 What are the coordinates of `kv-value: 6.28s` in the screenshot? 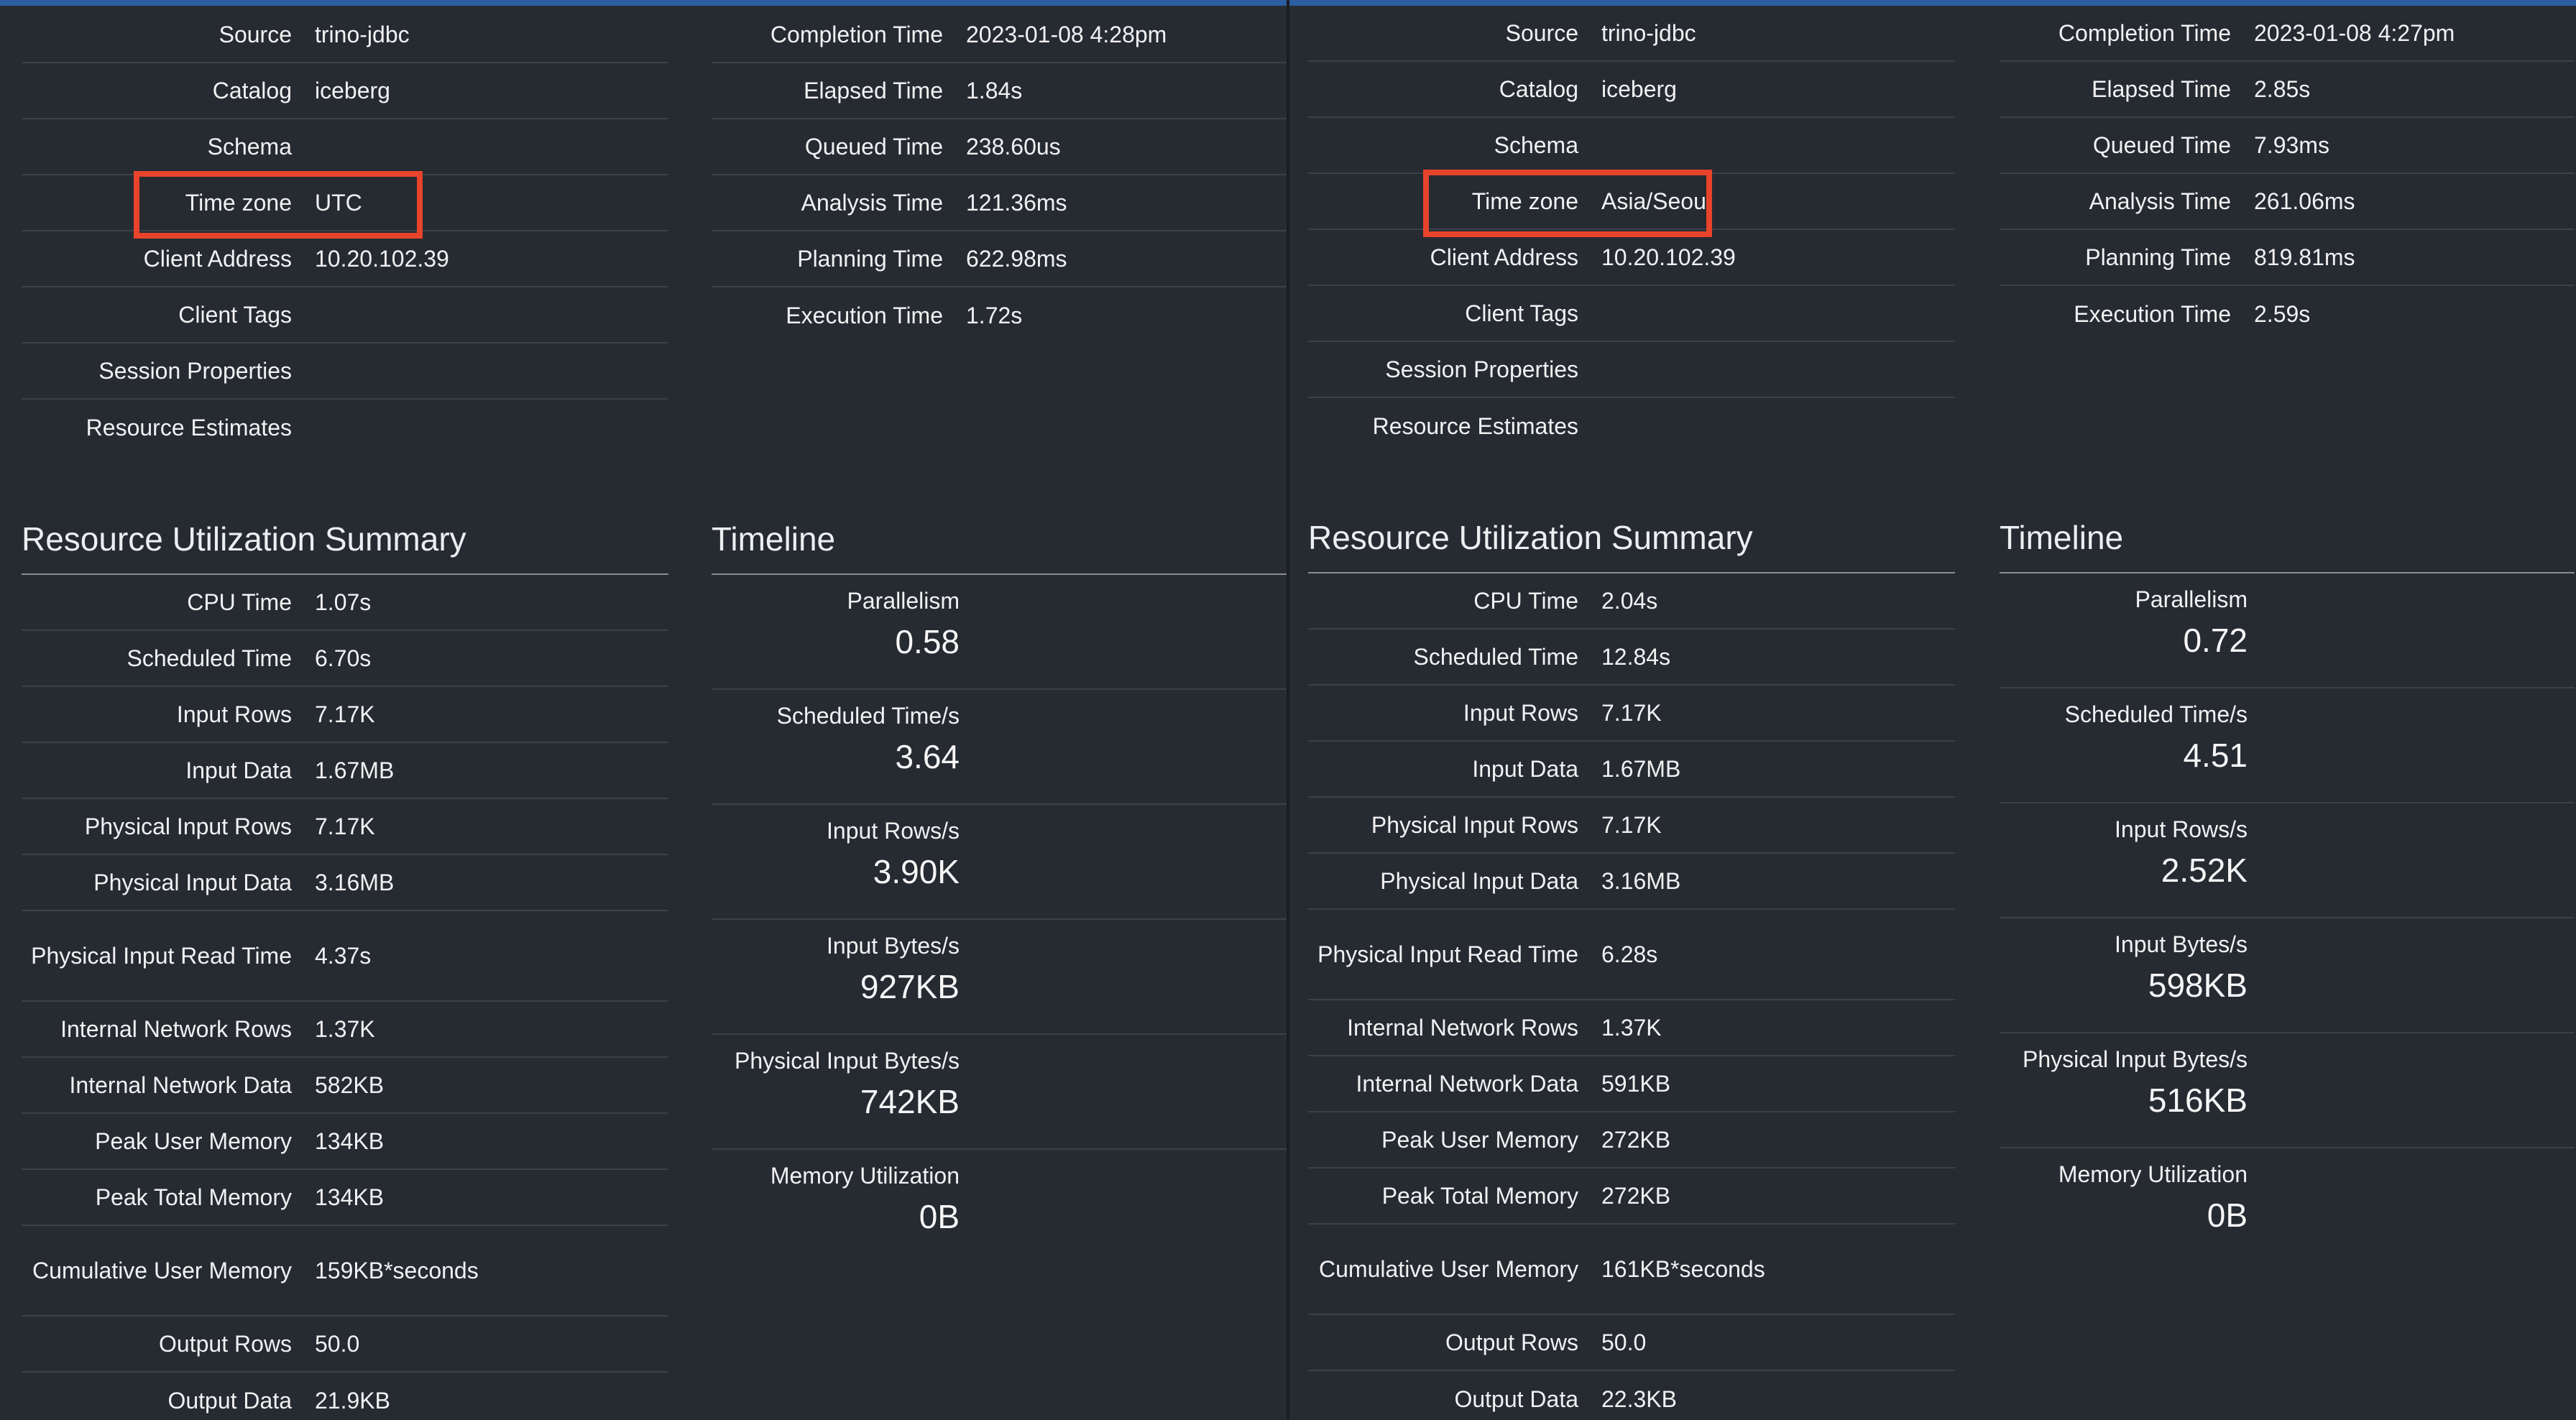 It's located at (1629, 954).